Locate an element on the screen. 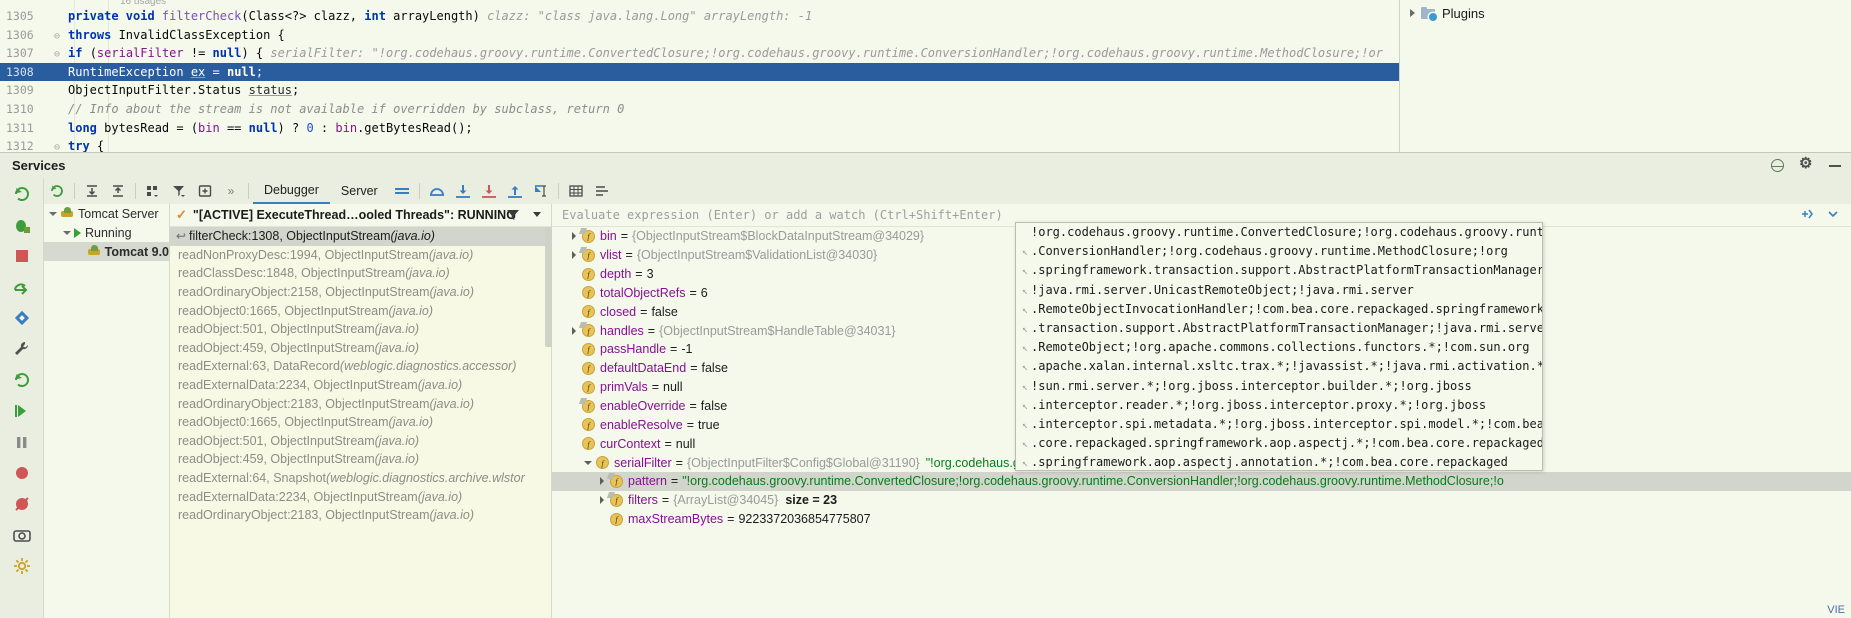 This screenshot has width=1851, height=618. variable-row: f filters = {ArrayList@34045} size = 23 is located at coordinates (1201, 500).